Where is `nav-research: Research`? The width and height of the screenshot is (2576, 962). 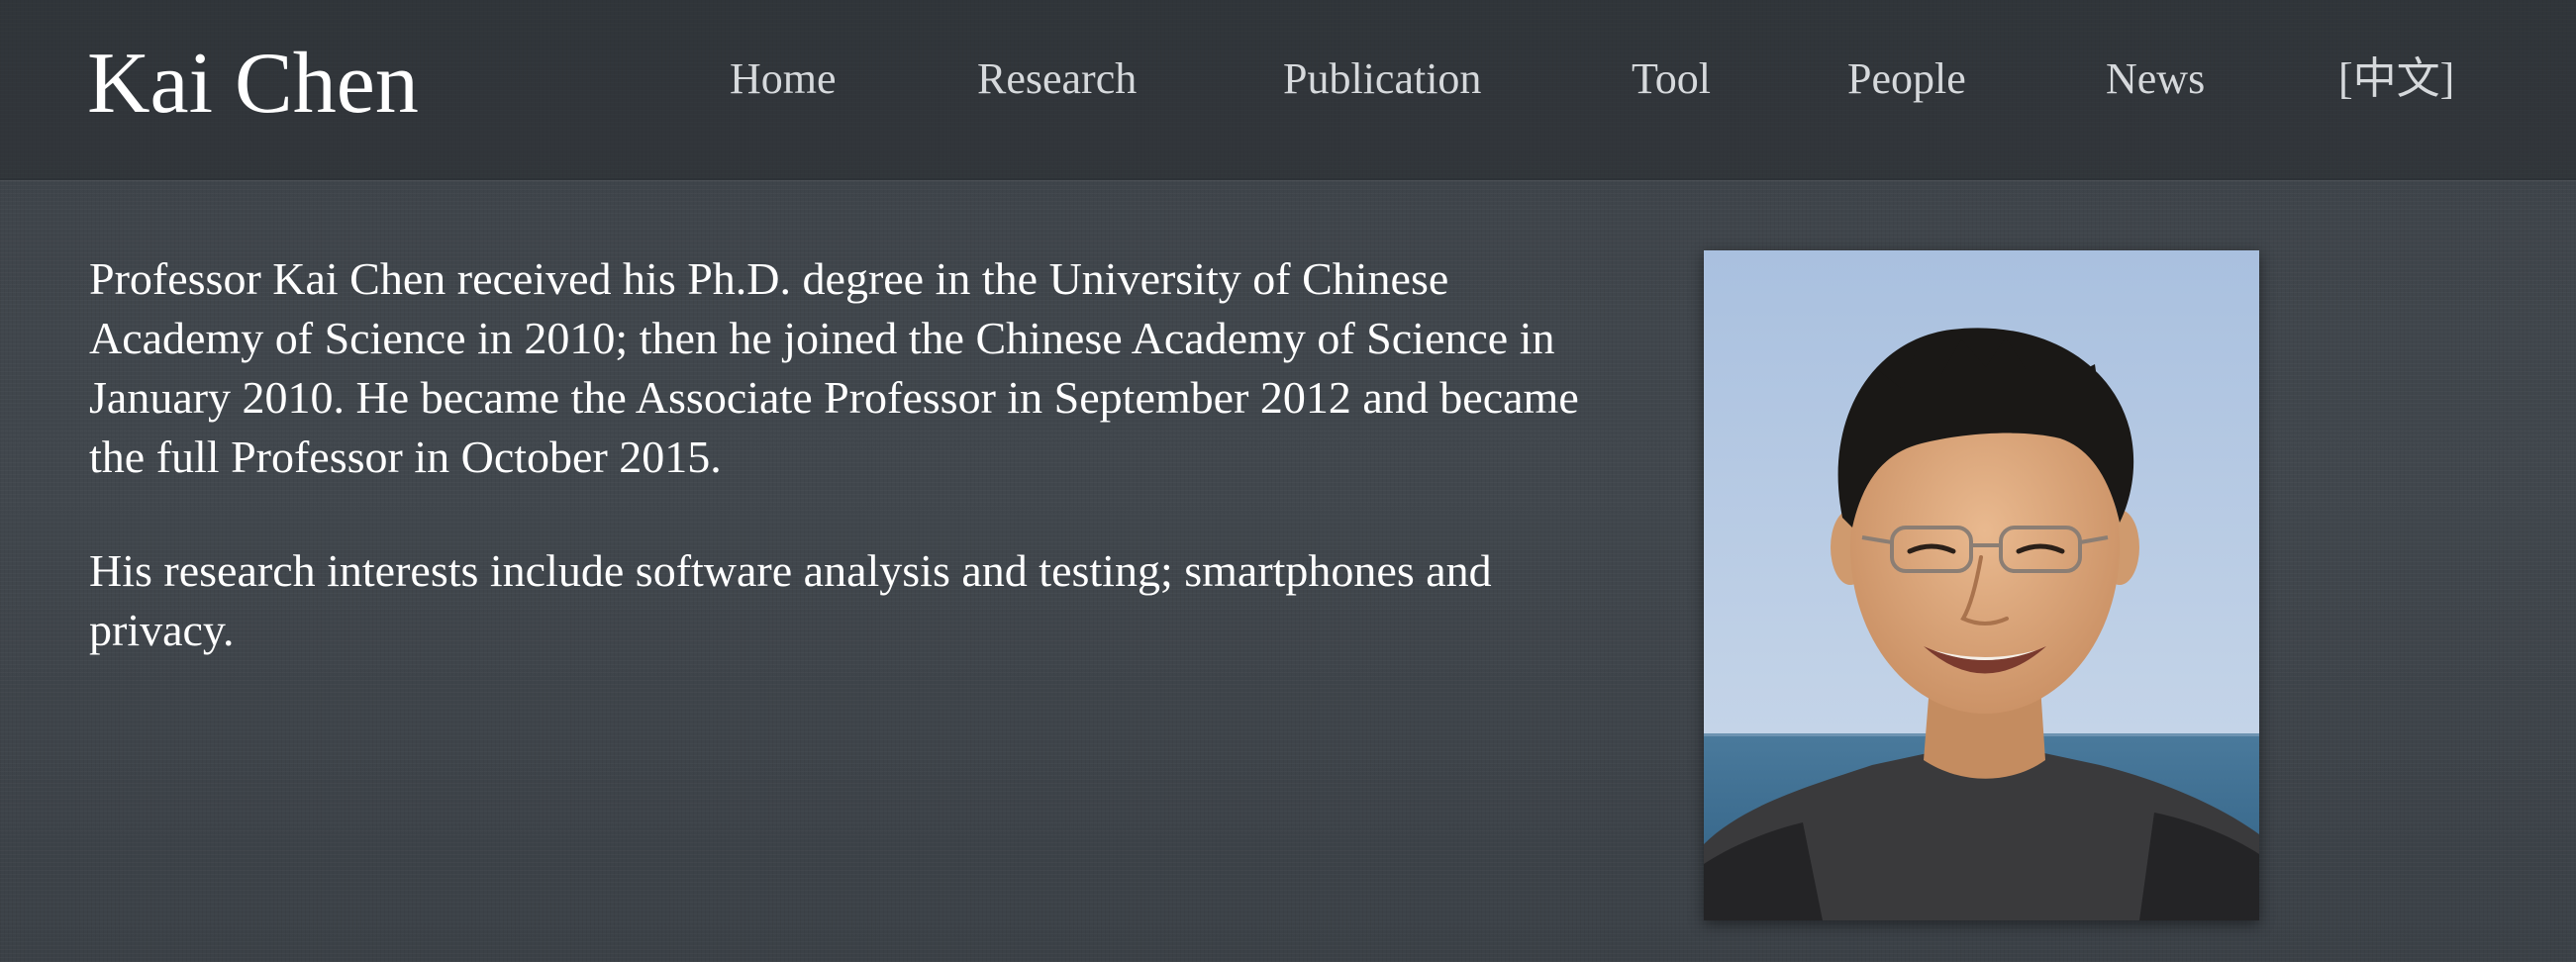
nav-research: Research is located at coordinates (1057, 79).